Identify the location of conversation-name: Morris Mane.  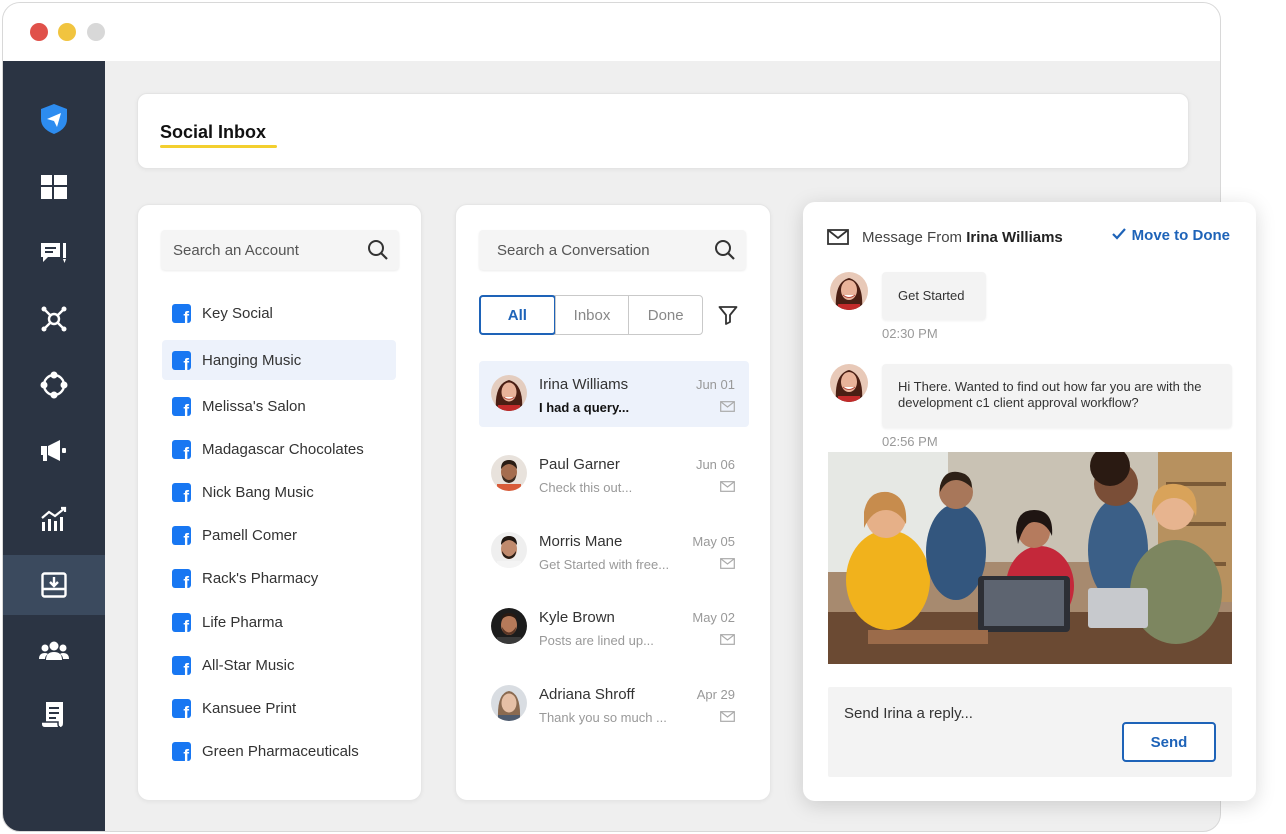
(581, 541).